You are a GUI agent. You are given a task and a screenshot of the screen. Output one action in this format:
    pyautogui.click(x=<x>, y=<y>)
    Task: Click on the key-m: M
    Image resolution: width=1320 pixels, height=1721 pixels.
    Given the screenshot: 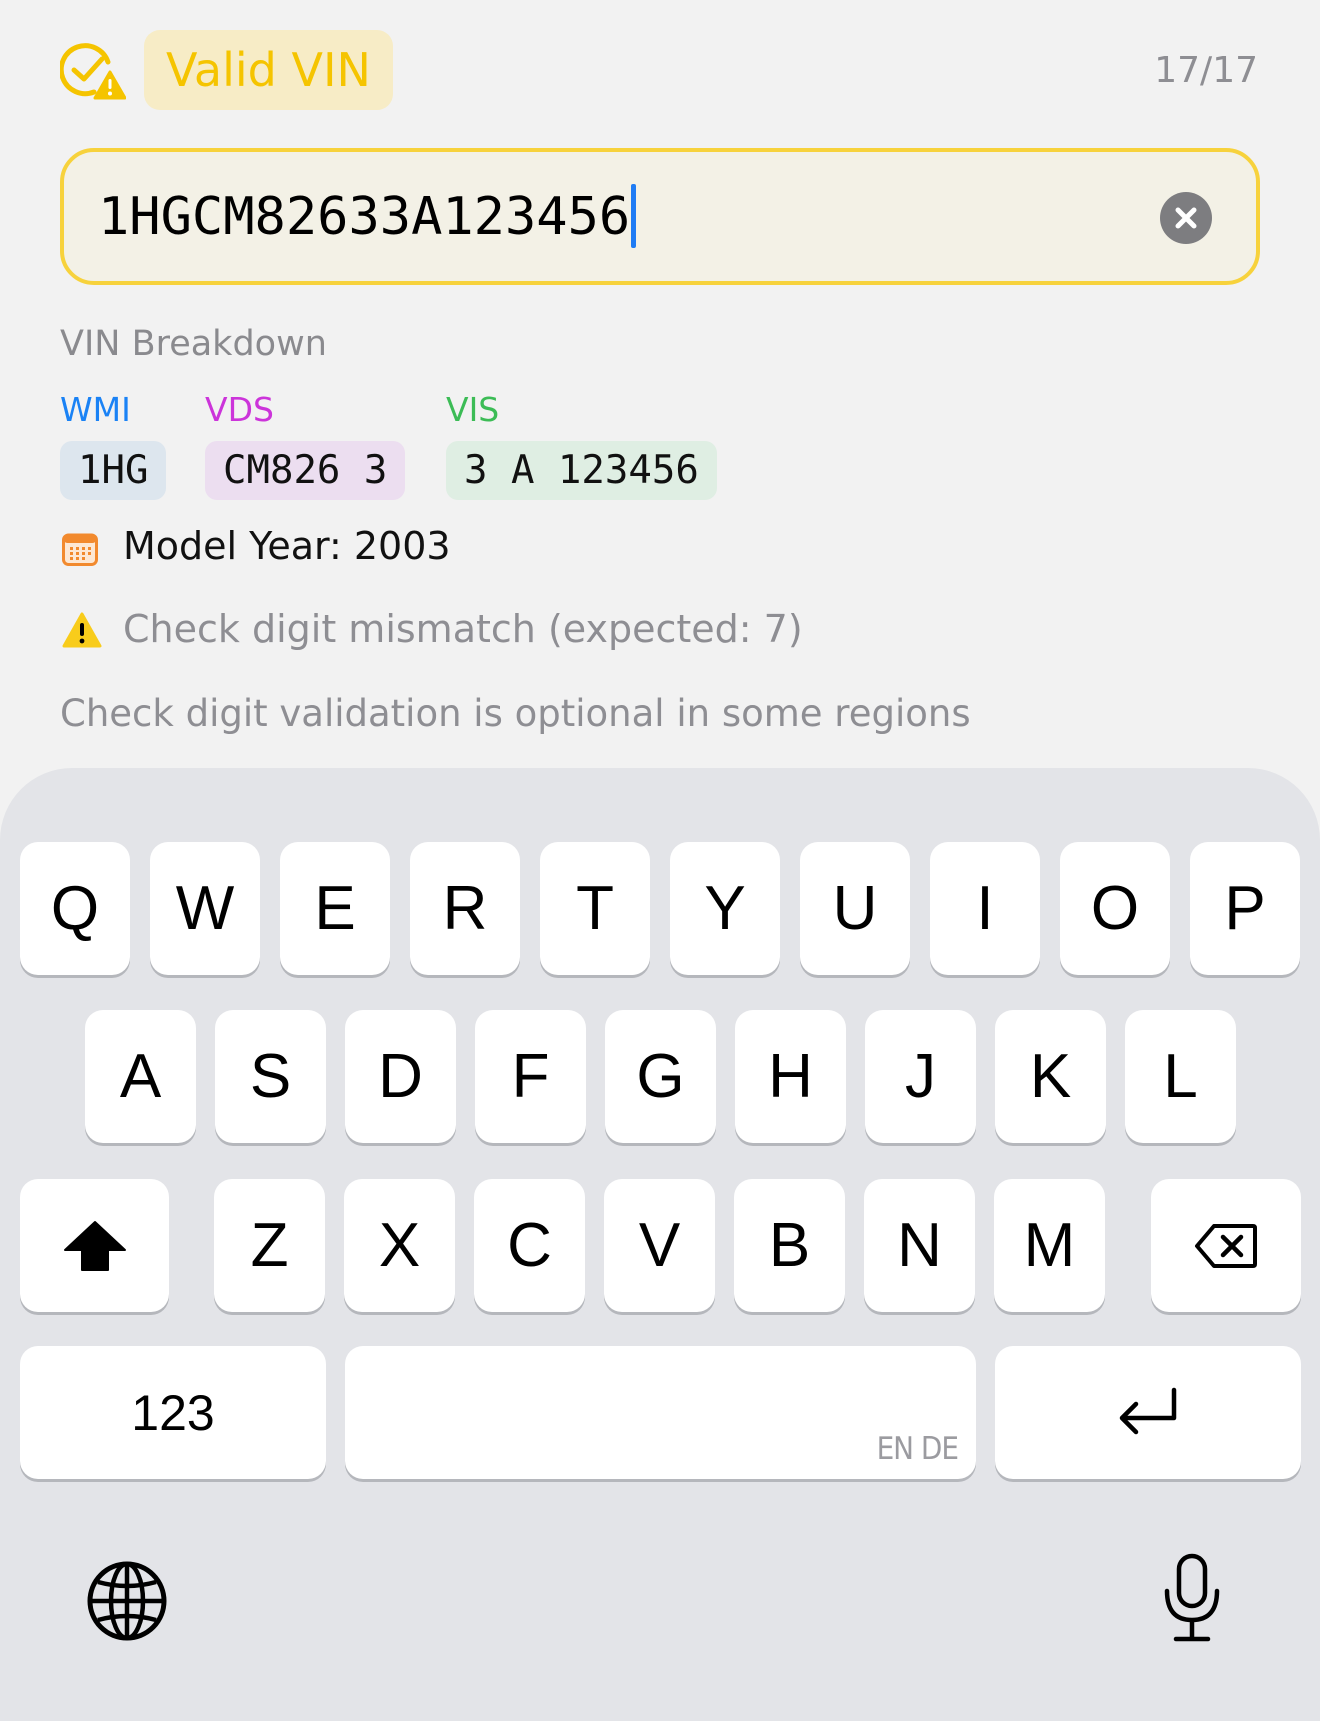 What is the action you would take?
    pyautogui.click(x=1049, y=1245)
    